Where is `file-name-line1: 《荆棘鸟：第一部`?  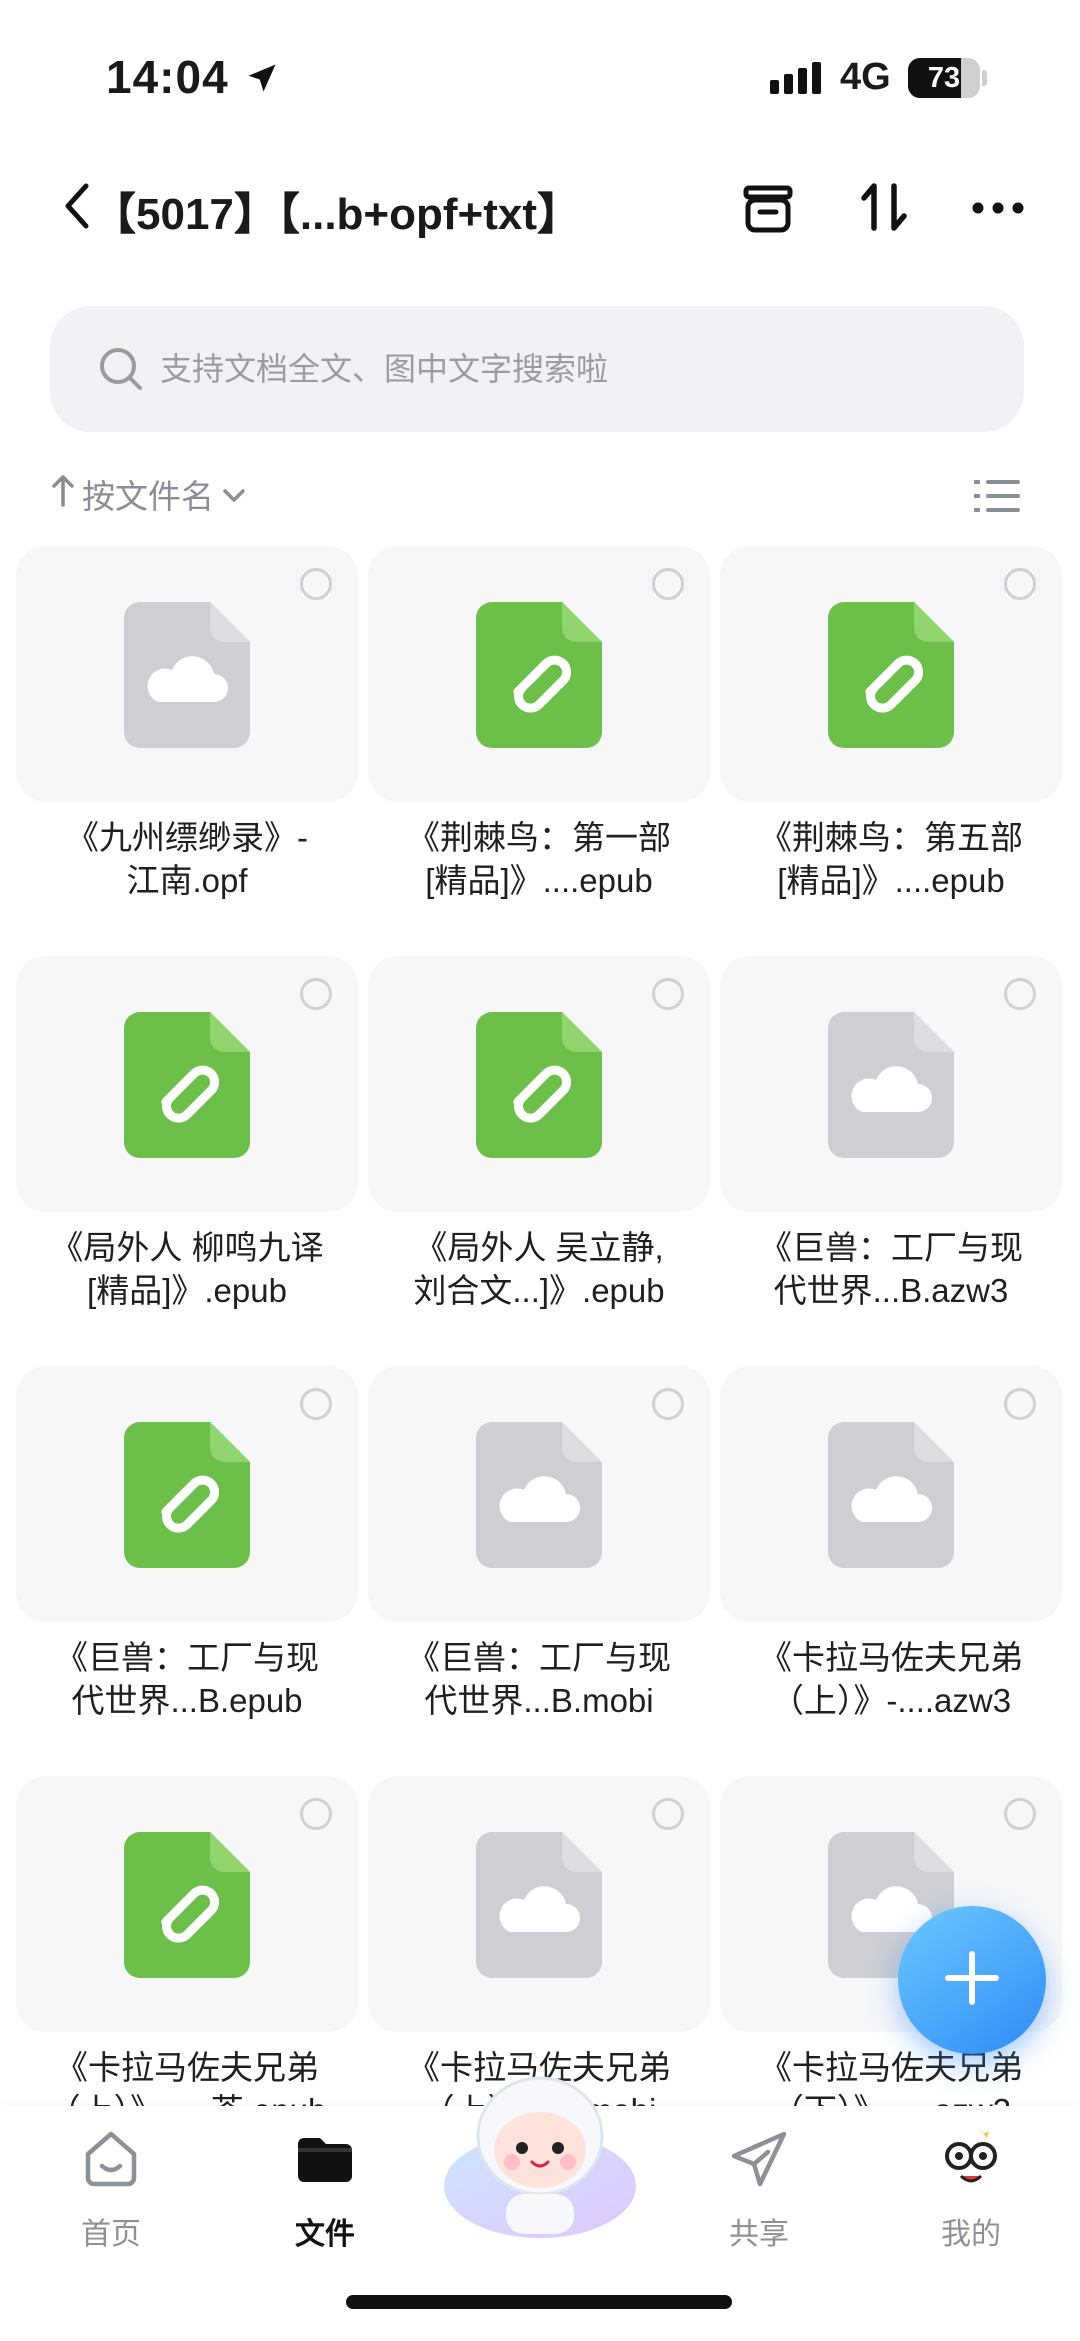 file-name-line1: 《荆棘鸟：第一部 is located at coordinates (539, 837).